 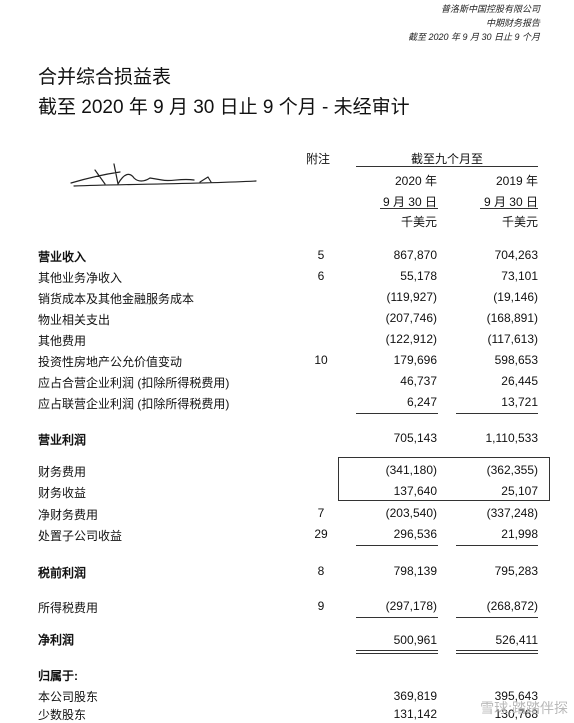 What do you see at coordinates (519, 534) in the screenshot?
I see `row-value-2019: 21,998` at bounding box center [519, 534].